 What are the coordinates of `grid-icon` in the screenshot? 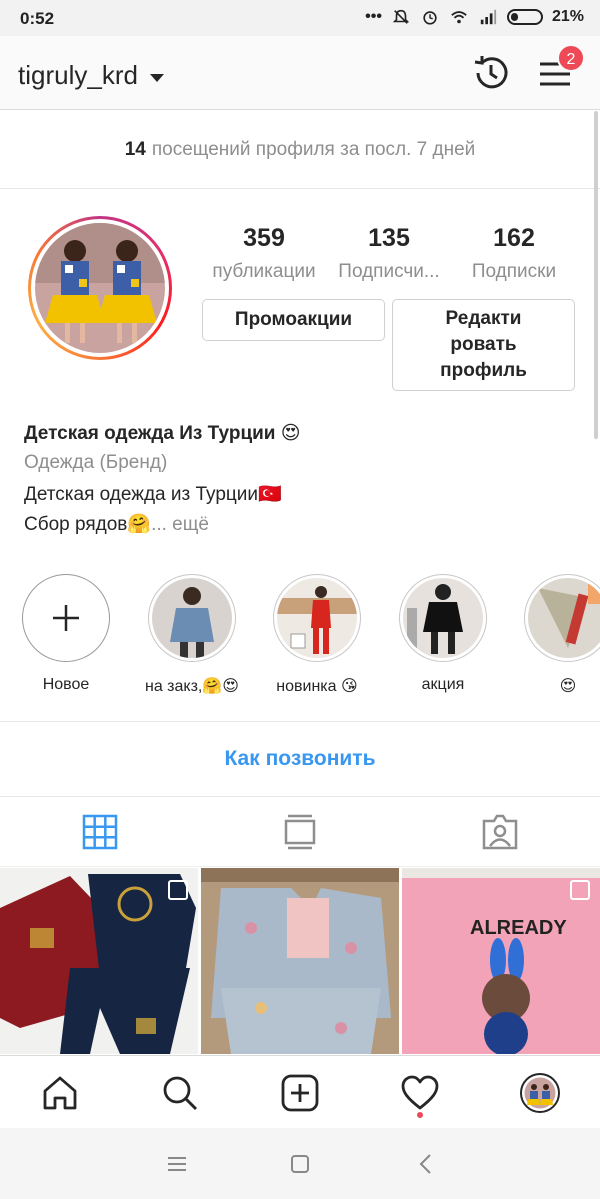 It's located at (100, 832).